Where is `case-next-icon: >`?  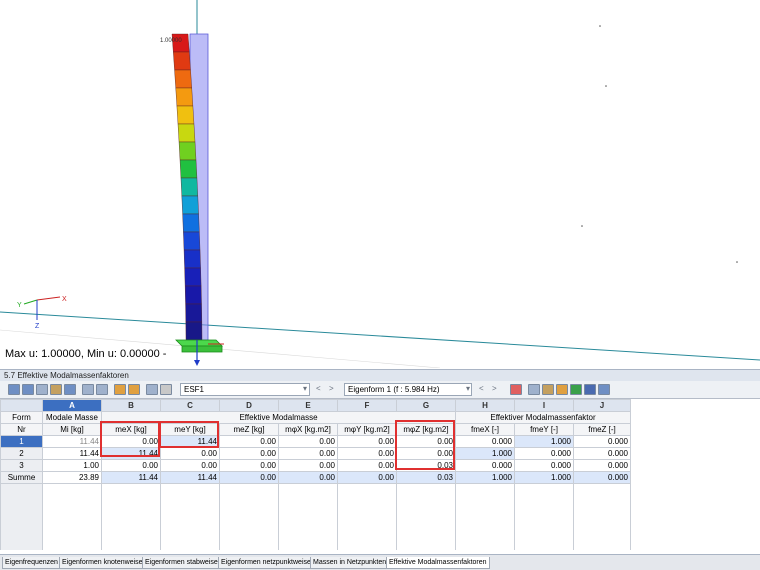
case-next-icon: > is located at coordinates (331, 388).